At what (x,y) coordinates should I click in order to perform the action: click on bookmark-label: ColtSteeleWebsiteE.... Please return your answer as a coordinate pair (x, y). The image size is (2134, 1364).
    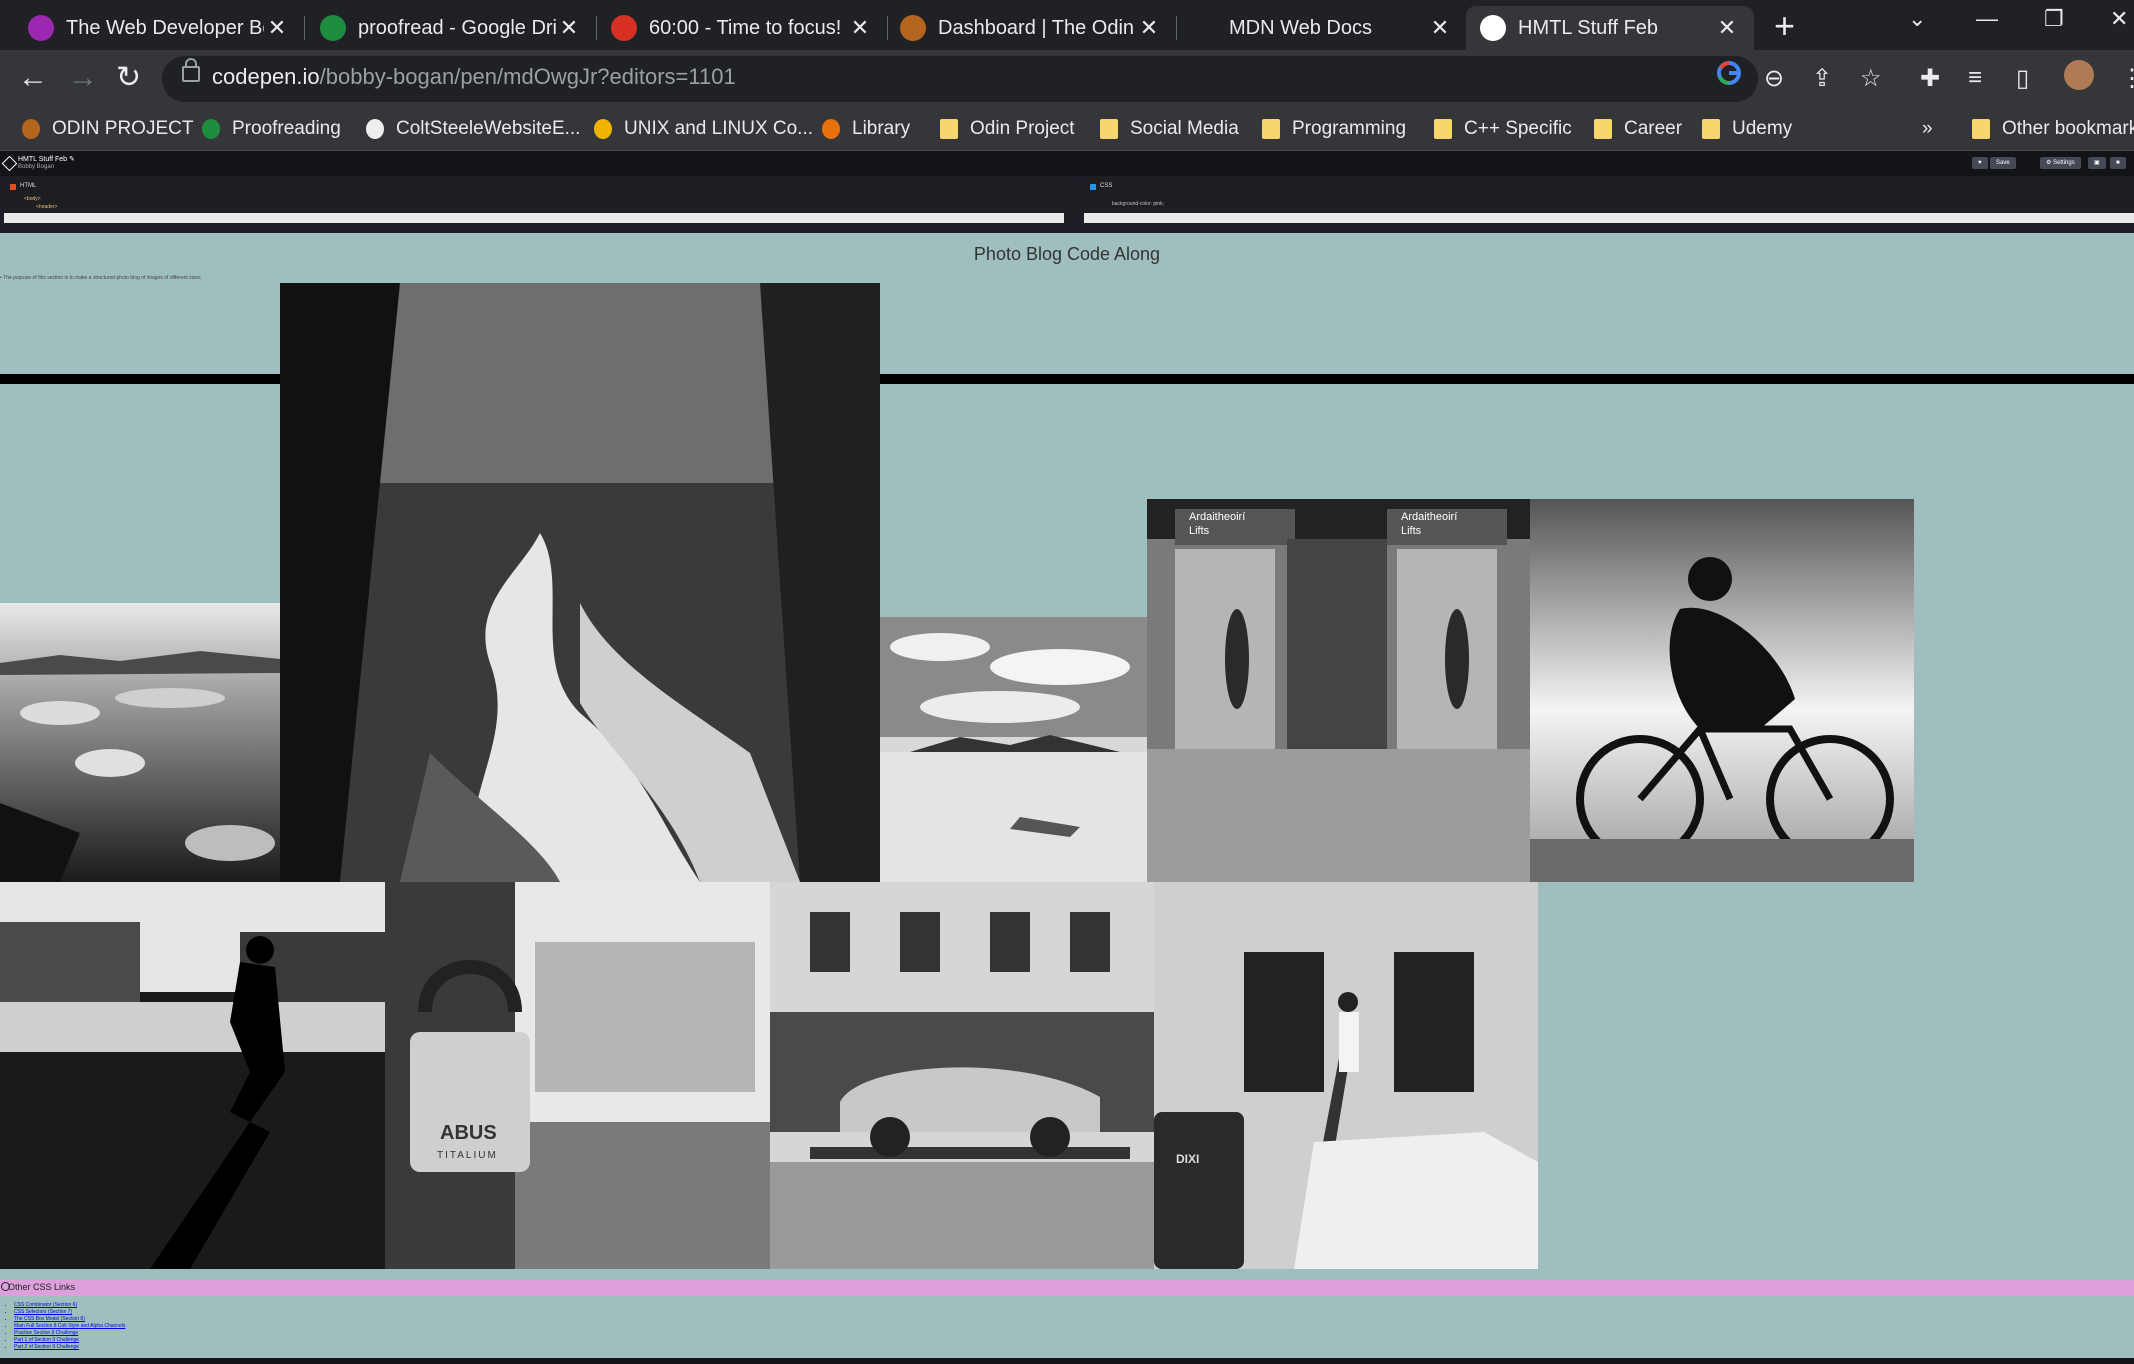
    Looking at the image, I should click on (488, 128).